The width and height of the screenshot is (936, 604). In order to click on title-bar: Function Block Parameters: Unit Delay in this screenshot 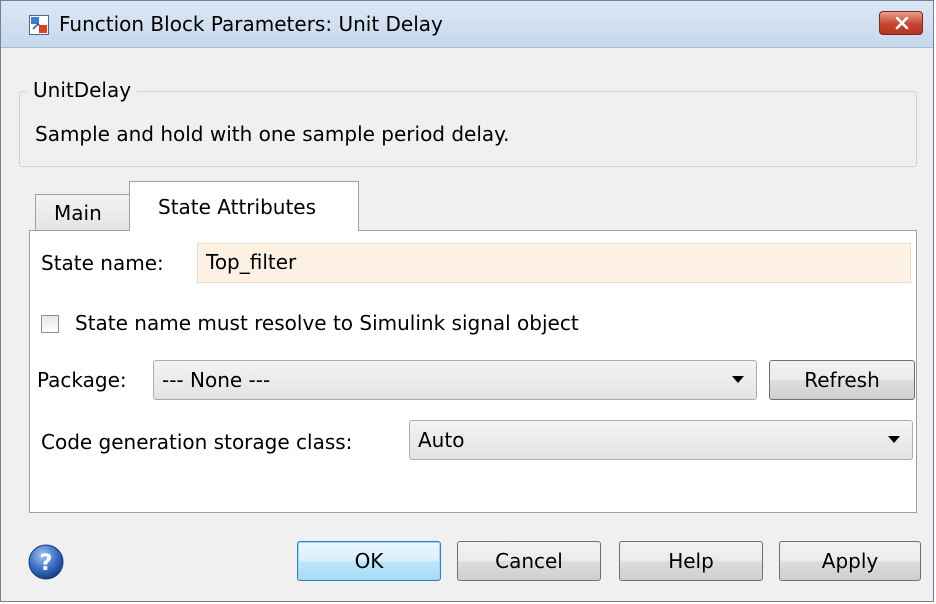, I will do `click(467, 24)`.